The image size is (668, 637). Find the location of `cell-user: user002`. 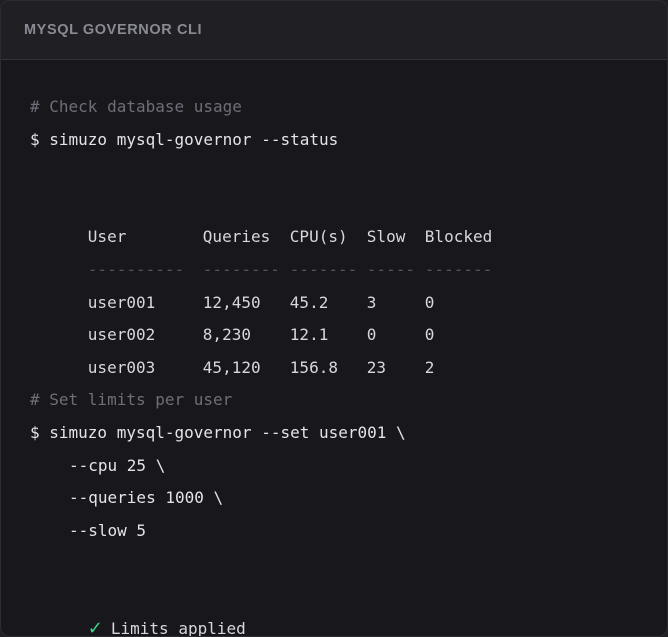

cell-user: user002 is located at coordinates (121, 335).